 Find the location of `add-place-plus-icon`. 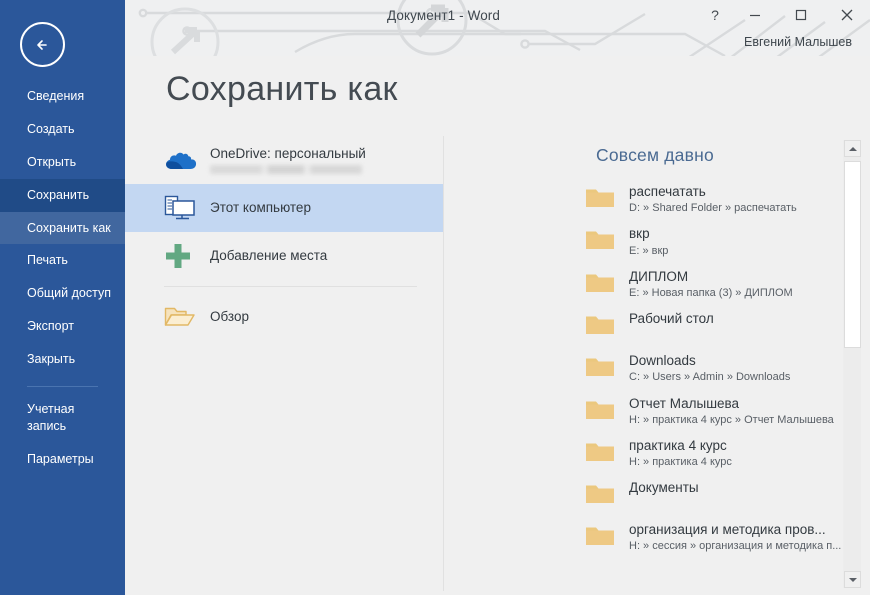

add-place-plus-icon is located at coordinates (183, 256).